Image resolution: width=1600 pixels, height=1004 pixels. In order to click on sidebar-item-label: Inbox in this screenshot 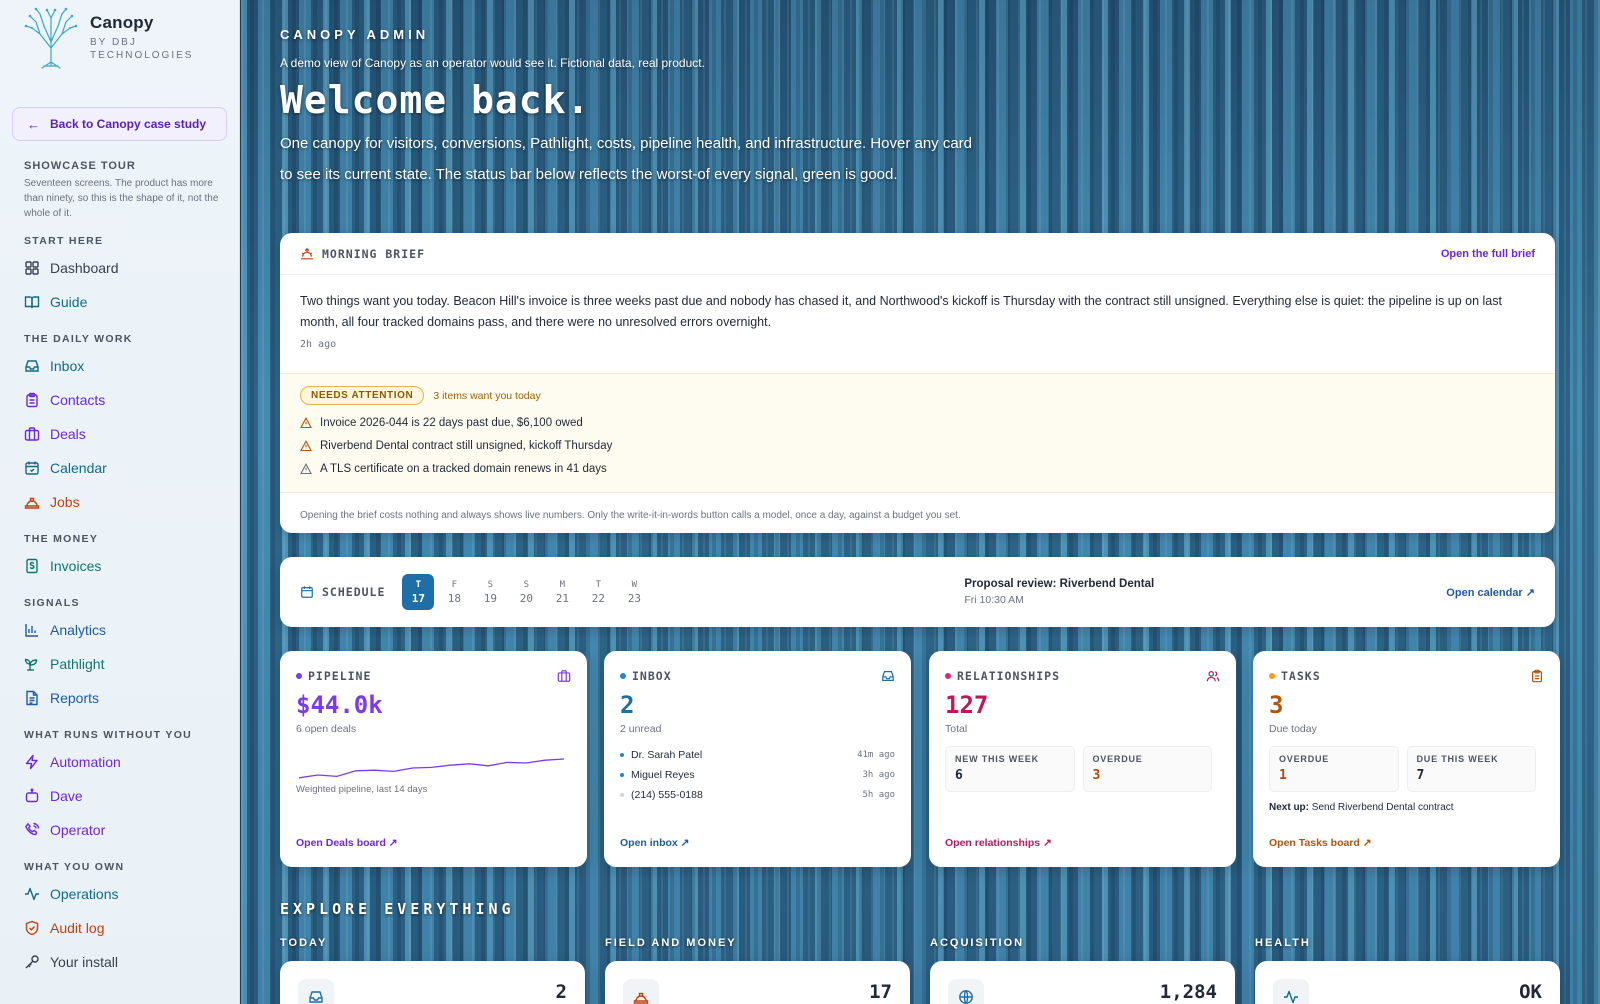, I will do `click(67, 366)`.